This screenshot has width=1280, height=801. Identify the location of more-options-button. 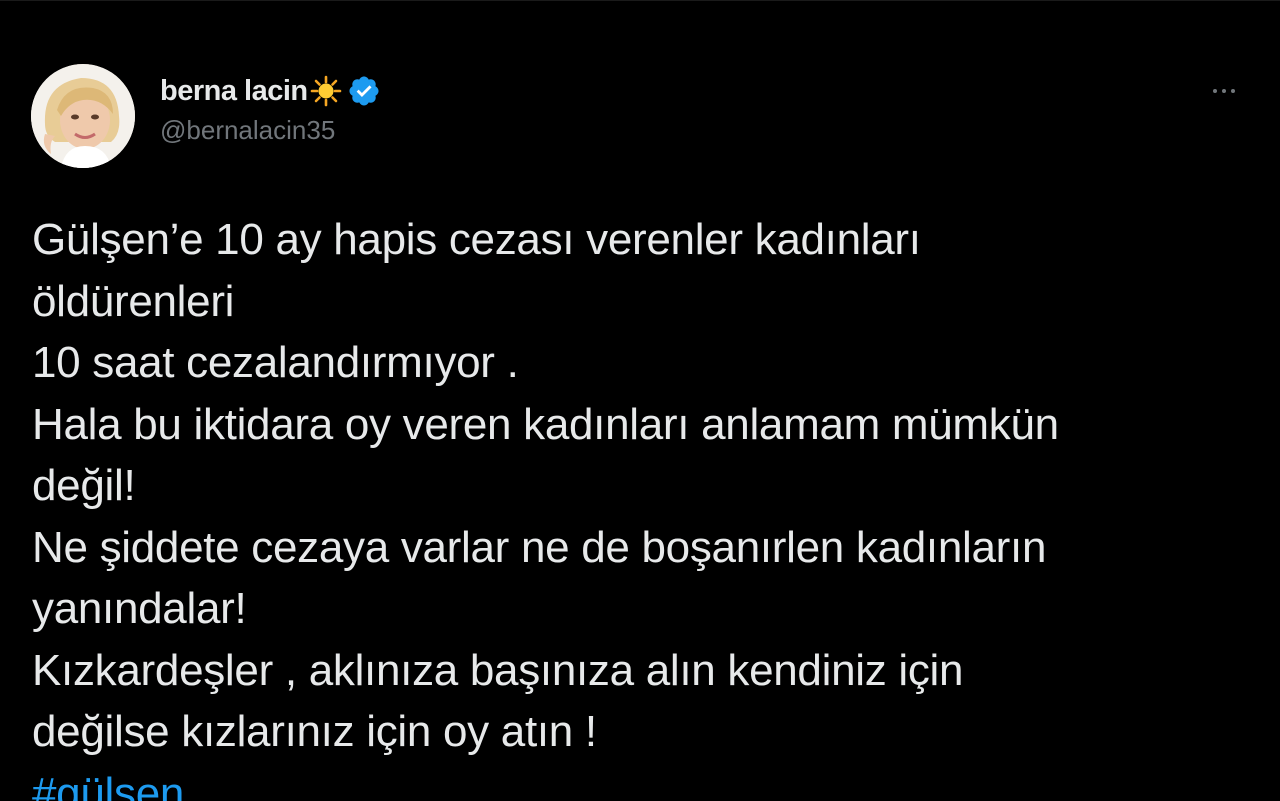
(1224, 91).